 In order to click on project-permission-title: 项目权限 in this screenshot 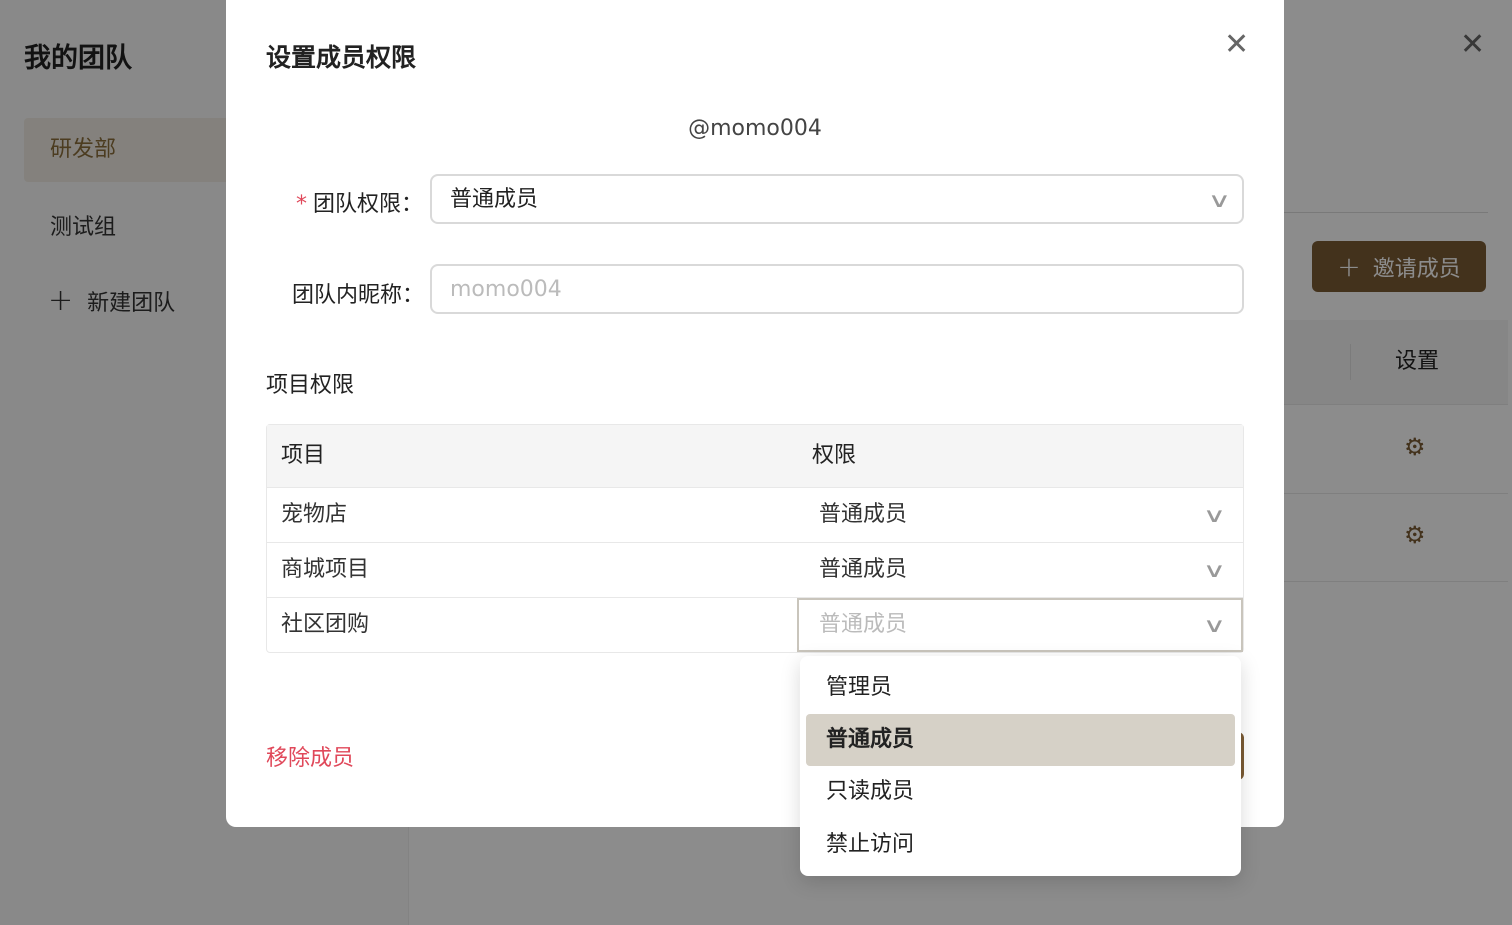, I will do `click(310, 385)`.